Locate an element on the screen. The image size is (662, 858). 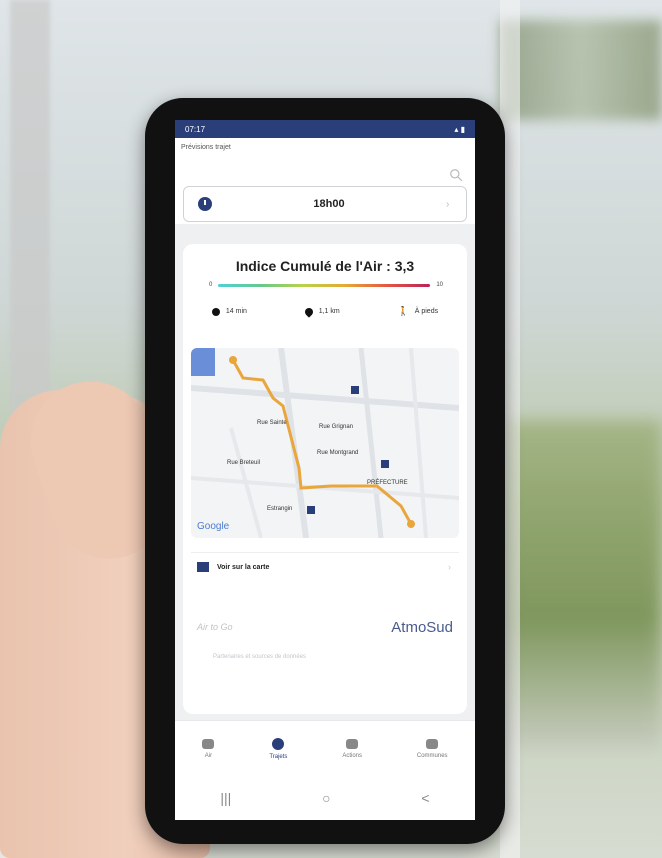
nav-item-actions: Actions is located at coordinates (352, 749).